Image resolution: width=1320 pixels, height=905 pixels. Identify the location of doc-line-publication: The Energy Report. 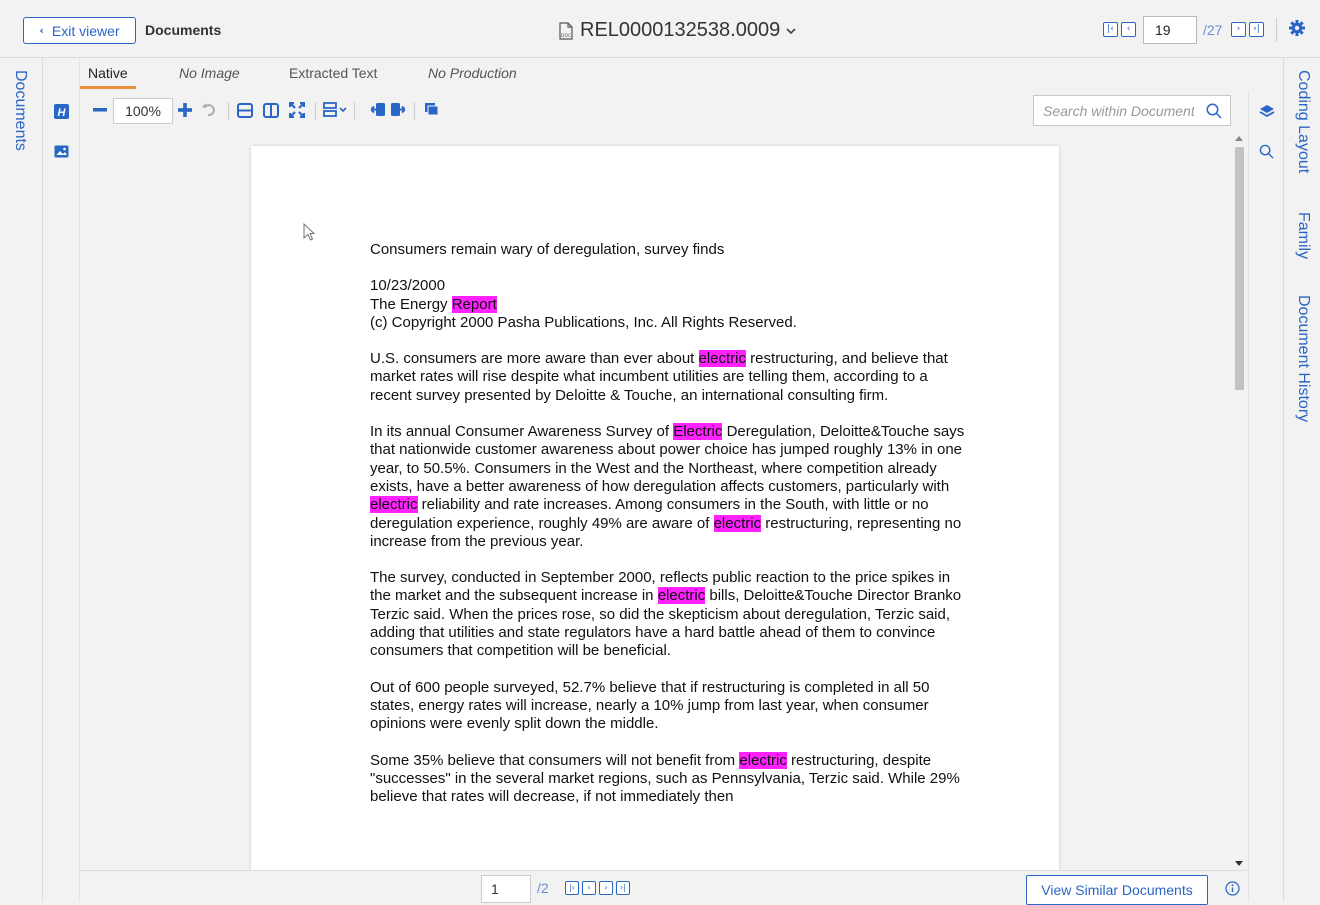
(433, 304).